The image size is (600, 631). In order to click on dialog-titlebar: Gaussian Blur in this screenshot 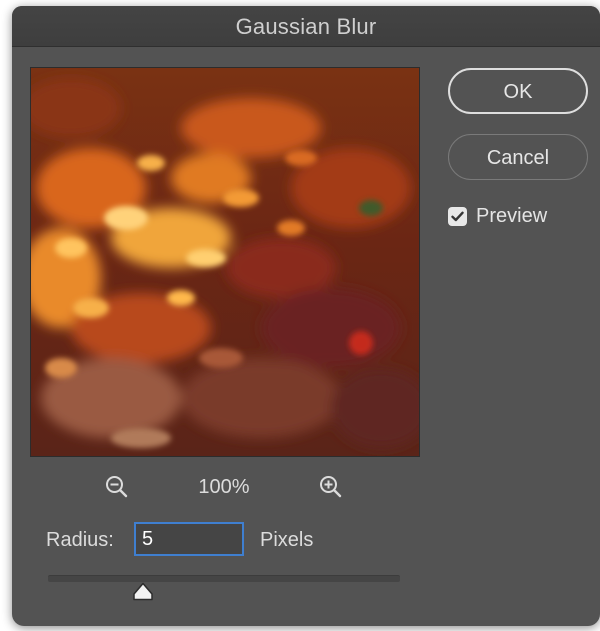, I will do `click(306, 26)`.